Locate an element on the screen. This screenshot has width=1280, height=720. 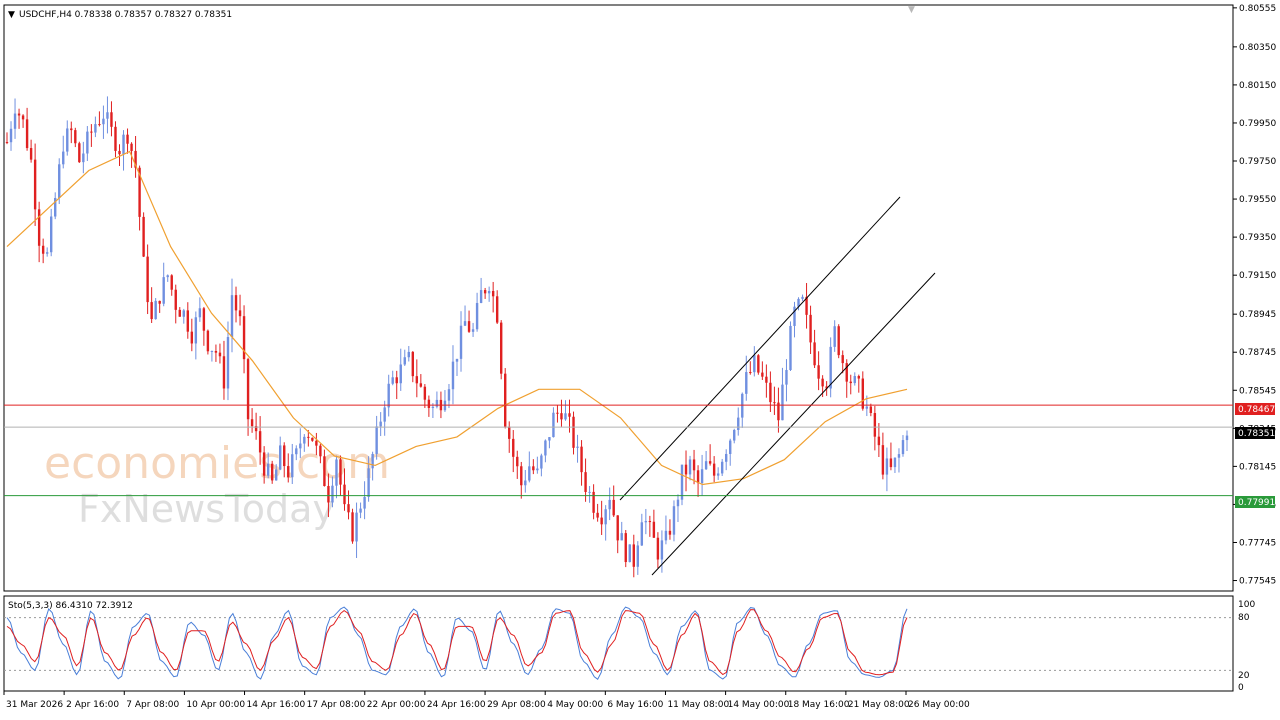
time-tick-label: 21 May 08:00 is located at coordinates (879, 705).